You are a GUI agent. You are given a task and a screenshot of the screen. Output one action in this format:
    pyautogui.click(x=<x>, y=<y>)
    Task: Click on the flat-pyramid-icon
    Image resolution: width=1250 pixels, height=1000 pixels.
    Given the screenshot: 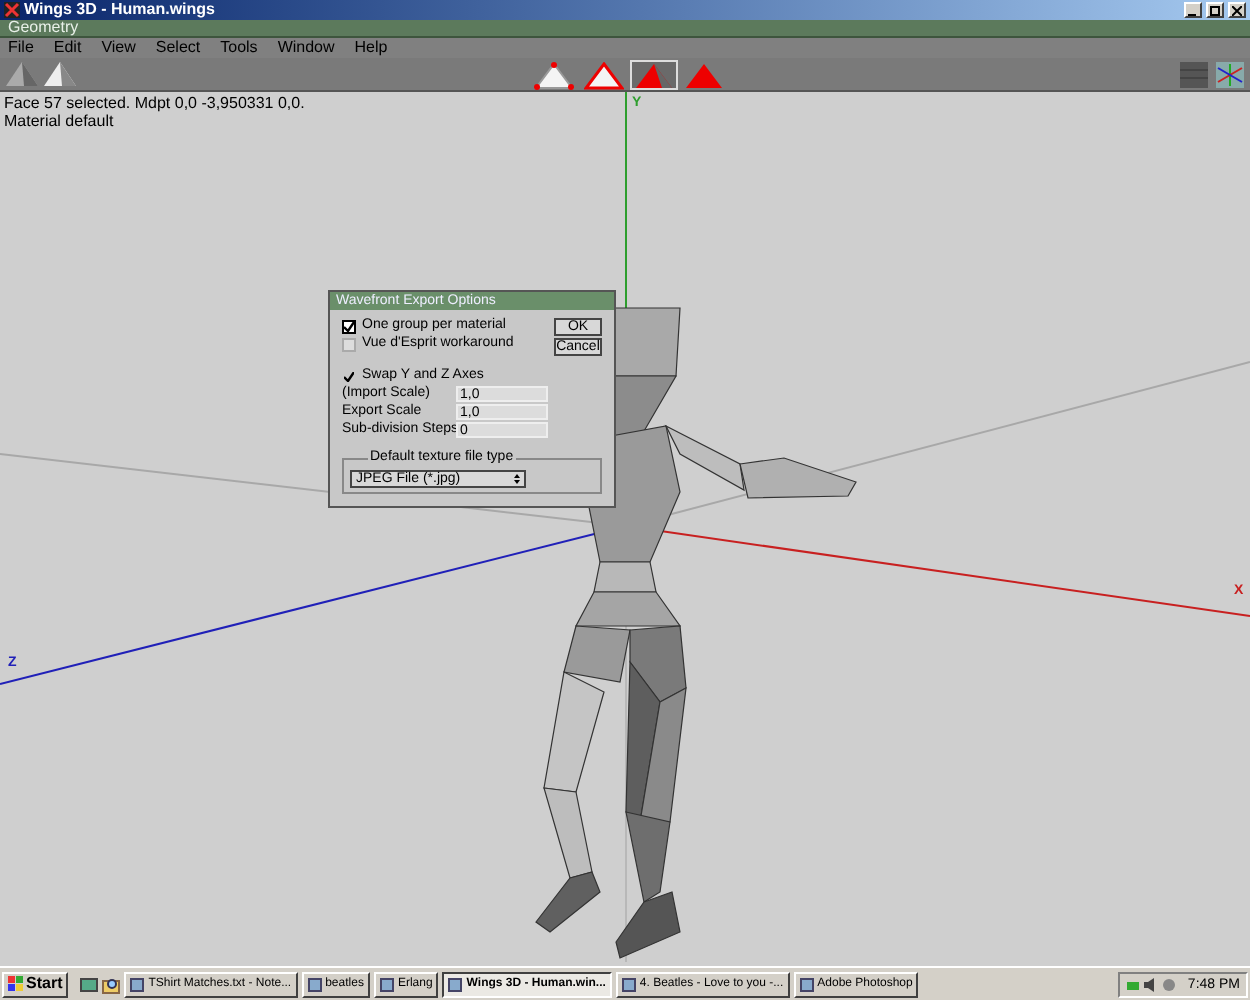 What is the action you would take?
    pyautogui.click(x=60, y=74)
    